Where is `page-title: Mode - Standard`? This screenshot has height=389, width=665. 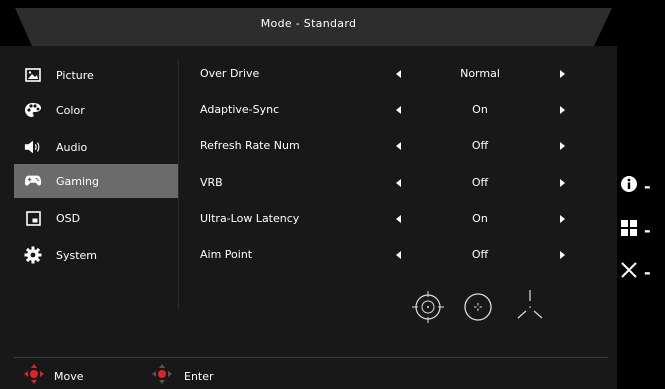
page-title: Mode - Standard is located at coordinates (308, 23).